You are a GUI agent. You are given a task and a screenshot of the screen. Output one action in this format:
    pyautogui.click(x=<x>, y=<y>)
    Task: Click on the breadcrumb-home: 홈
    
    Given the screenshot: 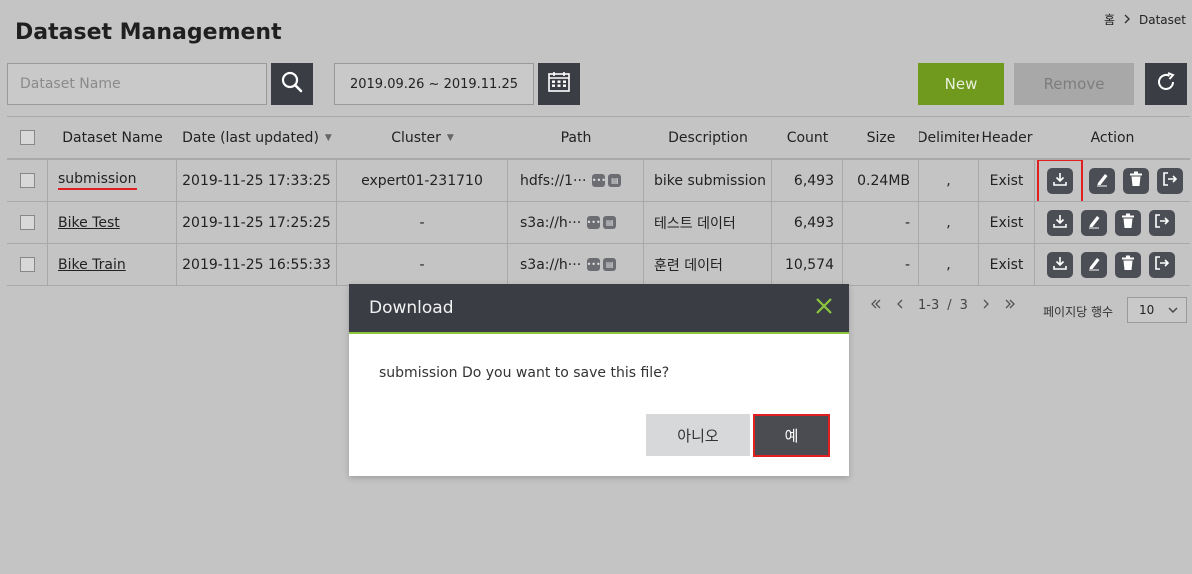 What is the action you would take?
    pyautogui.click(x=1109, y=19)
    